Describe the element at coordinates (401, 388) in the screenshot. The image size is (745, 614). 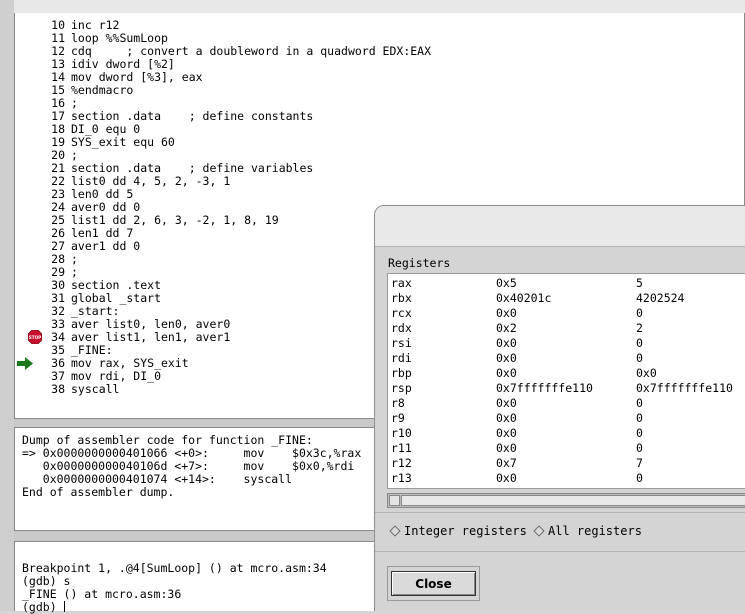
I see `register-name: rsp` at that location.